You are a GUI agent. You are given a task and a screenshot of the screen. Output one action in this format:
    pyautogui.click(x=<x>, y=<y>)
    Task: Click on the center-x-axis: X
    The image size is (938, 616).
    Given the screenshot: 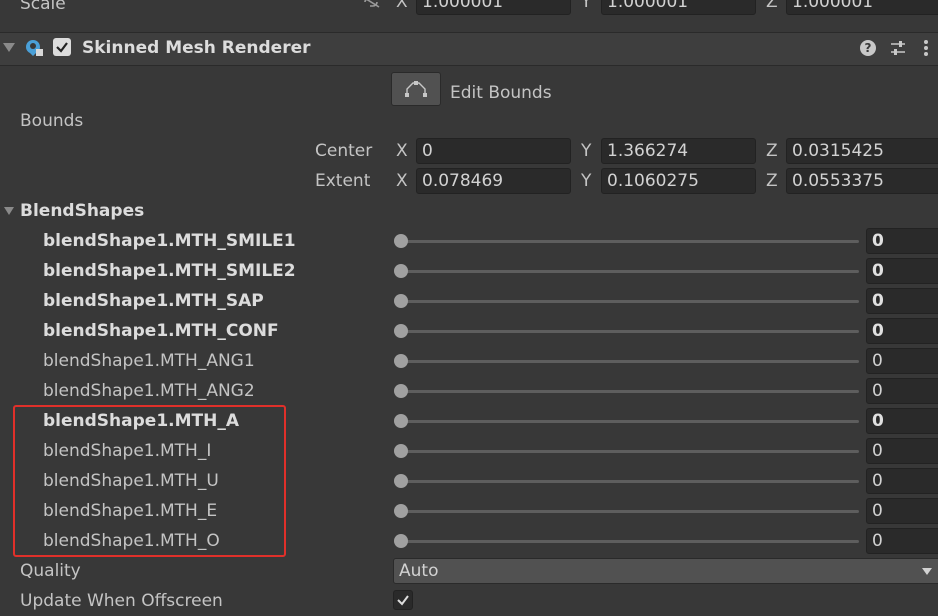 What is the action you would take?
    pyautogui.click(x=402, y=151)
    